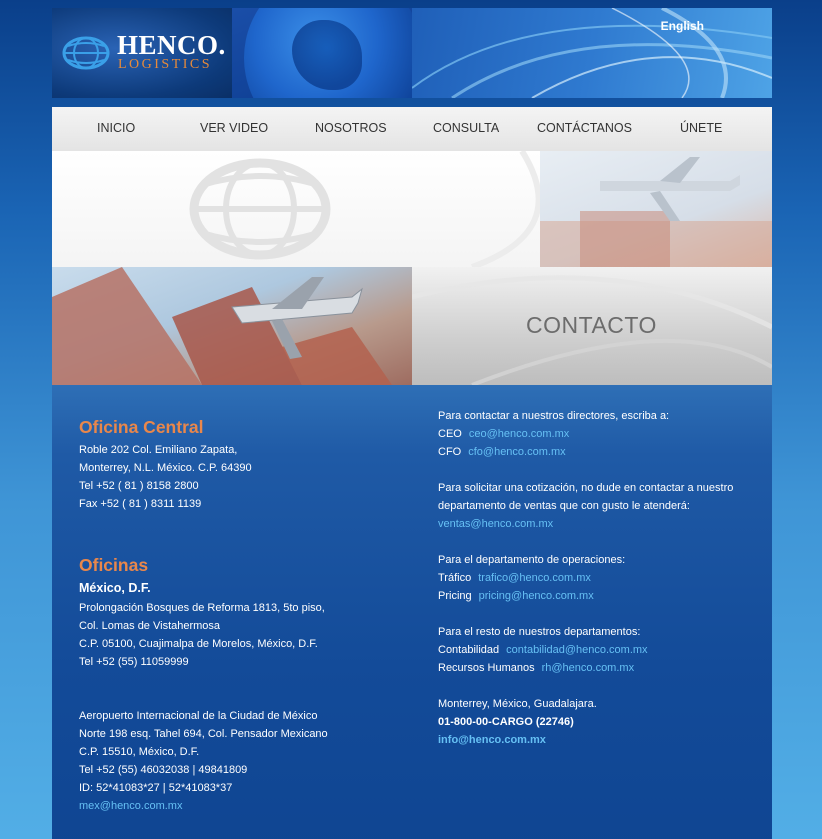 The height and width of the screenshot is (839, 822). Describe the element at coordinates (536, 596) in the screenshot. I see `pricing-email-link: pricing@henco.com.mx` at that location.